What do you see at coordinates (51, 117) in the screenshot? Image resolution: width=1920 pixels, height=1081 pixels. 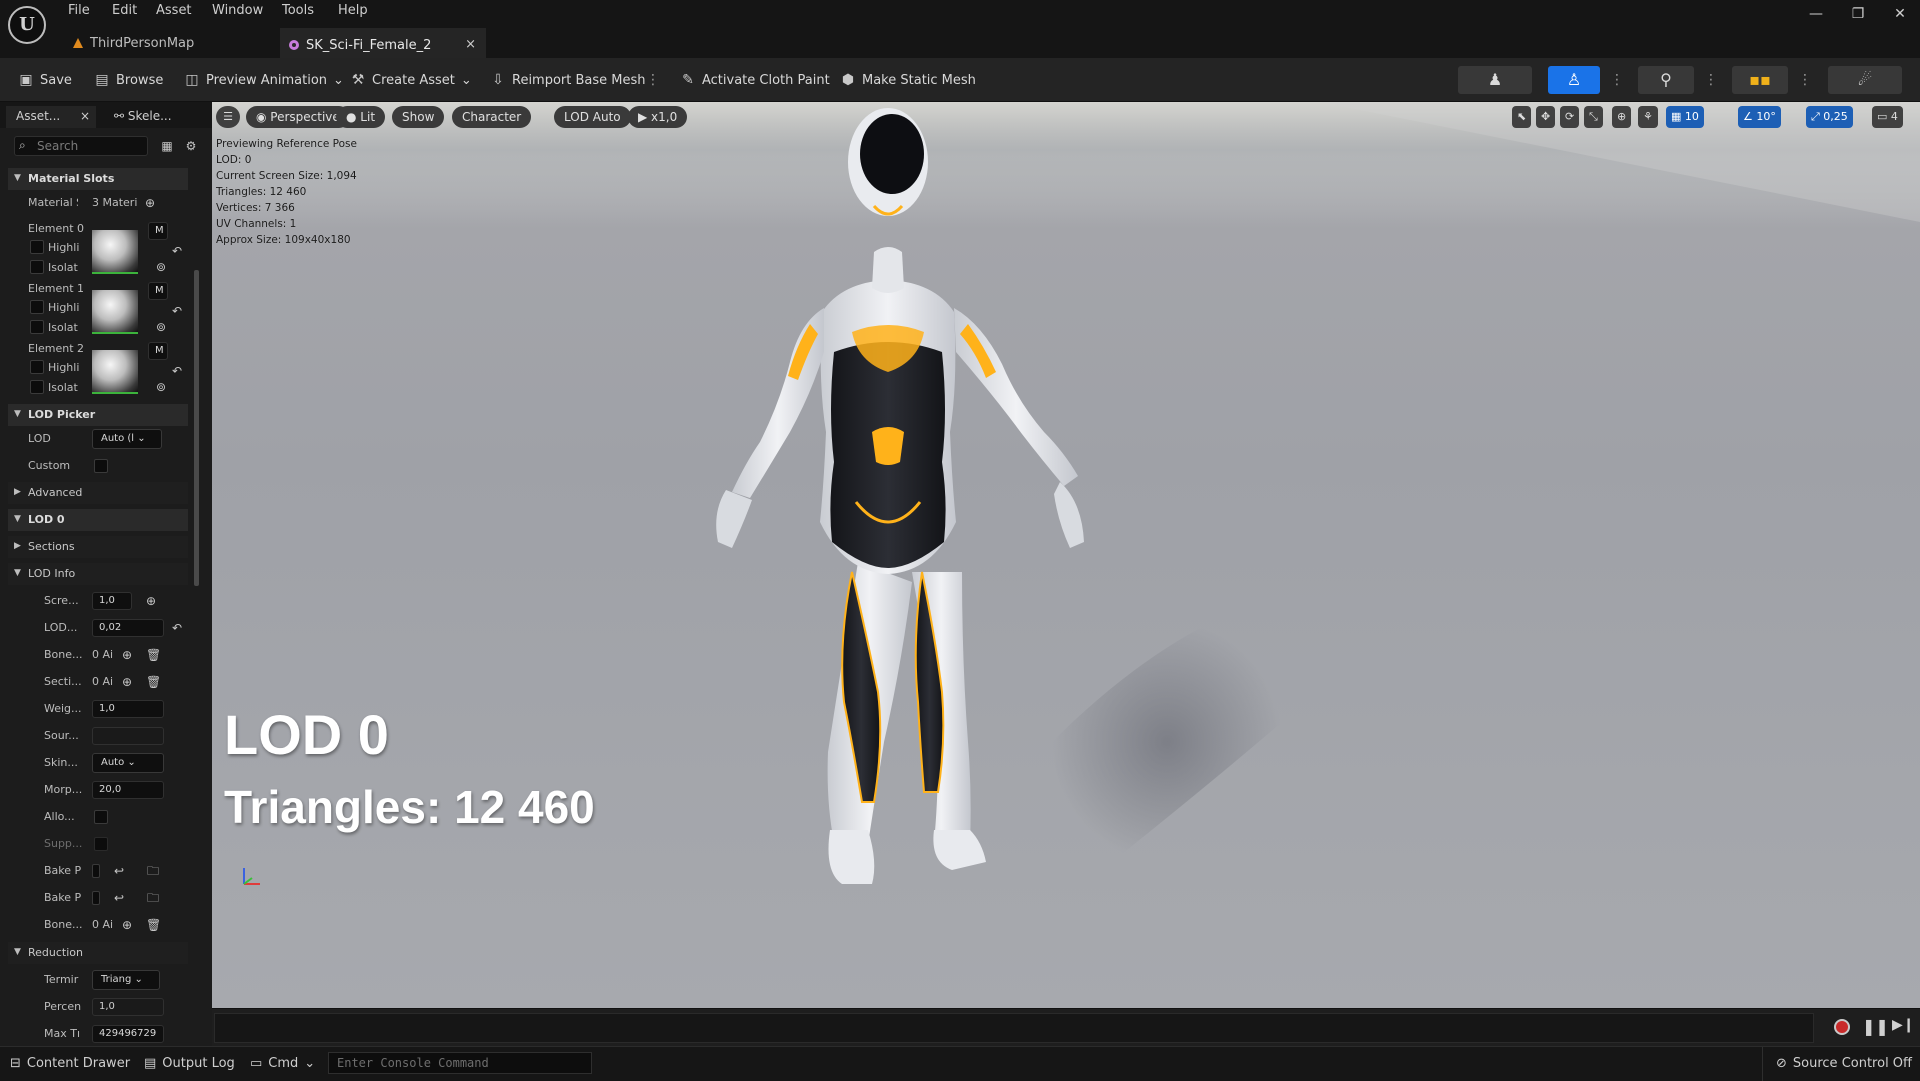 I see `tab-asset-details: Asset... ×` at bounding box center [51, 117].